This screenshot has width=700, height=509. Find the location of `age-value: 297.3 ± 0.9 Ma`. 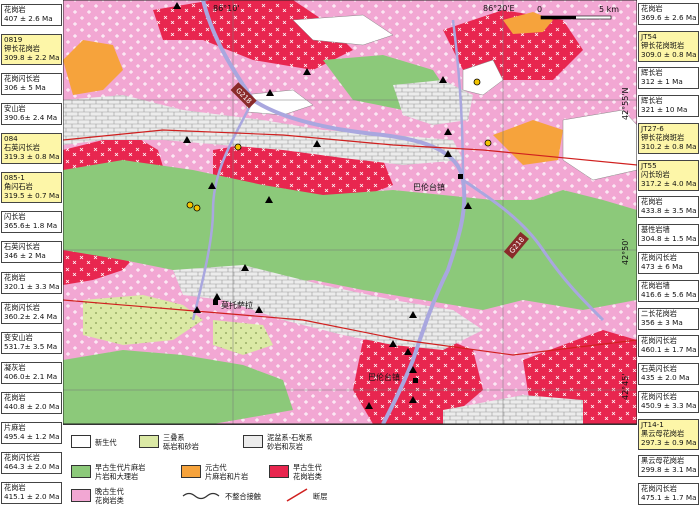

age-value: 297.3 ± 0.9 Ma is located at coordinates (669, 442).